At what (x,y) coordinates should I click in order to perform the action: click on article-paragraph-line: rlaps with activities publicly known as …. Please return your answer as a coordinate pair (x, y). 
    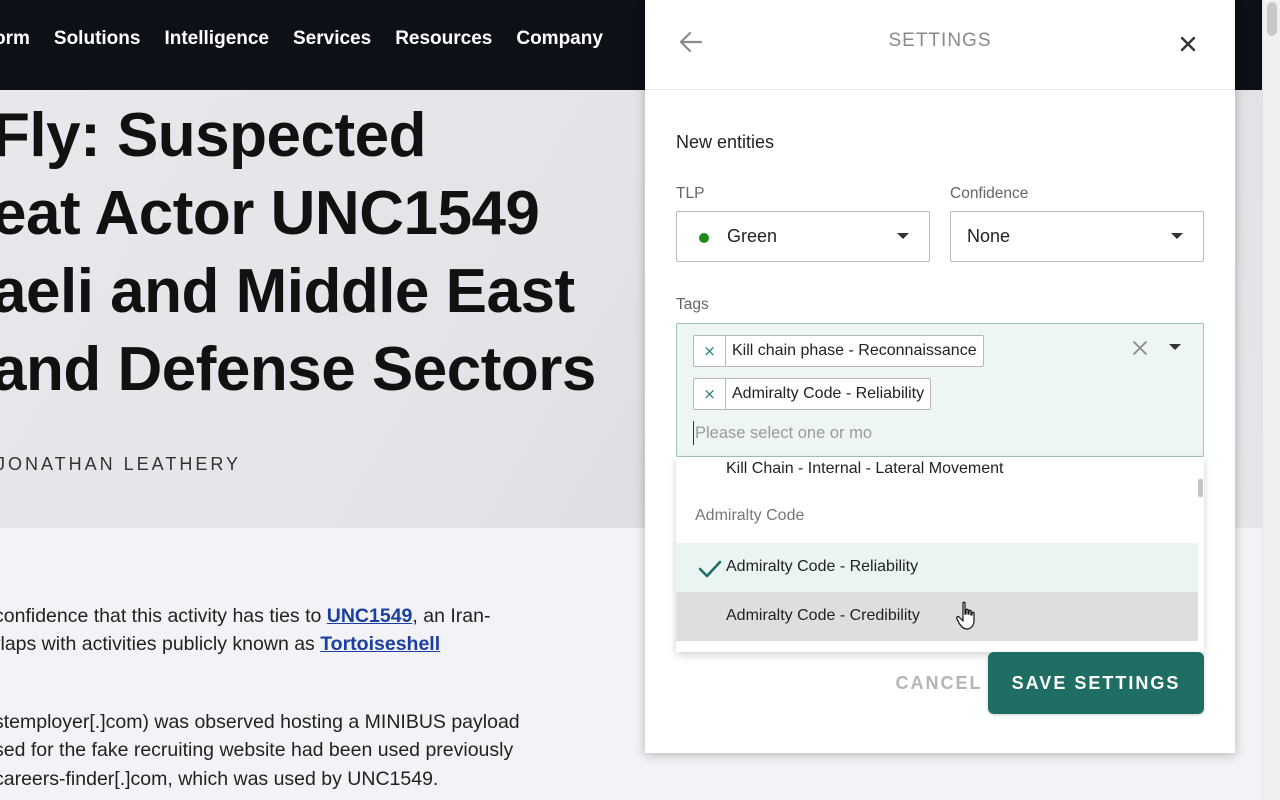
    Looking at the image, I should click on (220, 644).